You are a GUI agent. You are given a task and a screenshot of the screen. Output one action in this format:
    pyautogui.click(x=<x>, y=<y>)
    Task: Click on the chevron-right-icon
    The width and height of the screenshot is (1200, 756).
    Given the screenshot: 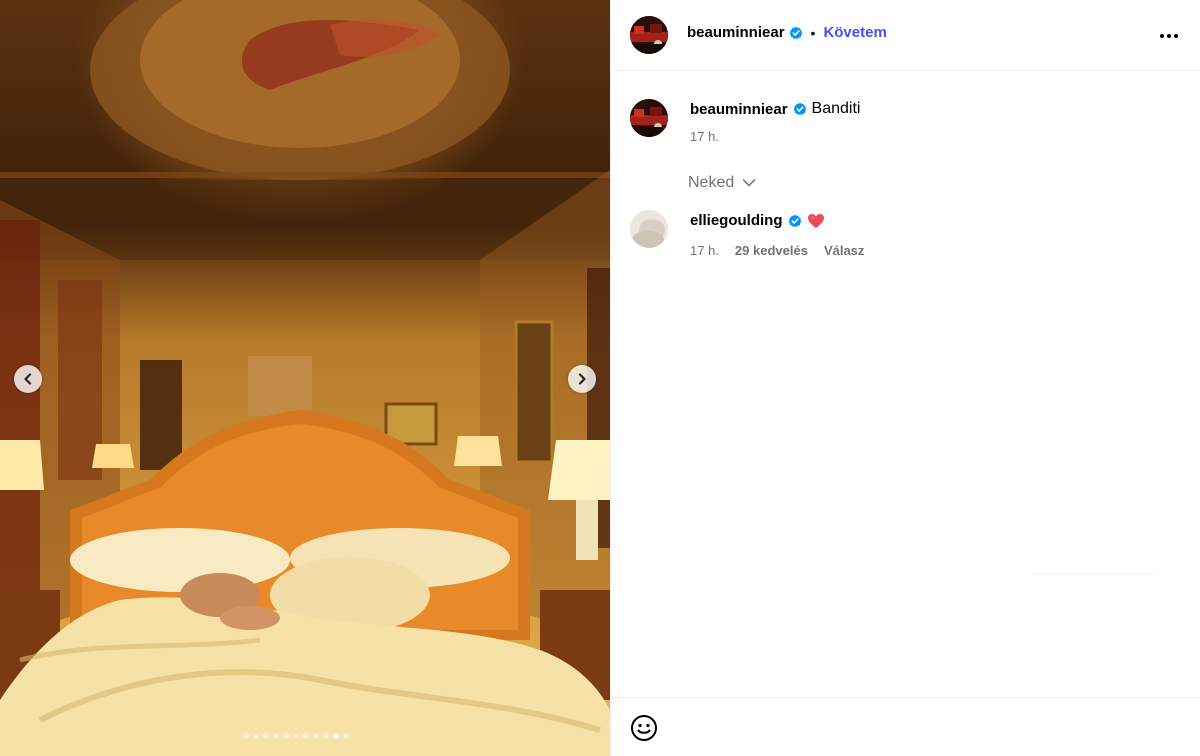 What is the action you would take?
    pyautogui.click(x=582, y=379)
    